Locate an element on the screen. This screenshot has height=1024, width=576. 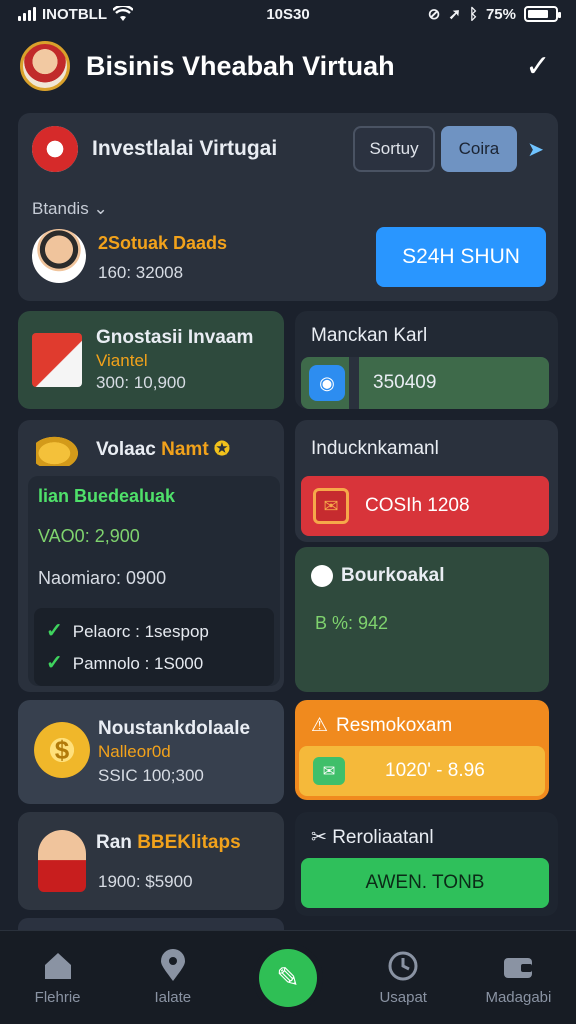
nav-location: Ialate is located at coordinates (172, 977).